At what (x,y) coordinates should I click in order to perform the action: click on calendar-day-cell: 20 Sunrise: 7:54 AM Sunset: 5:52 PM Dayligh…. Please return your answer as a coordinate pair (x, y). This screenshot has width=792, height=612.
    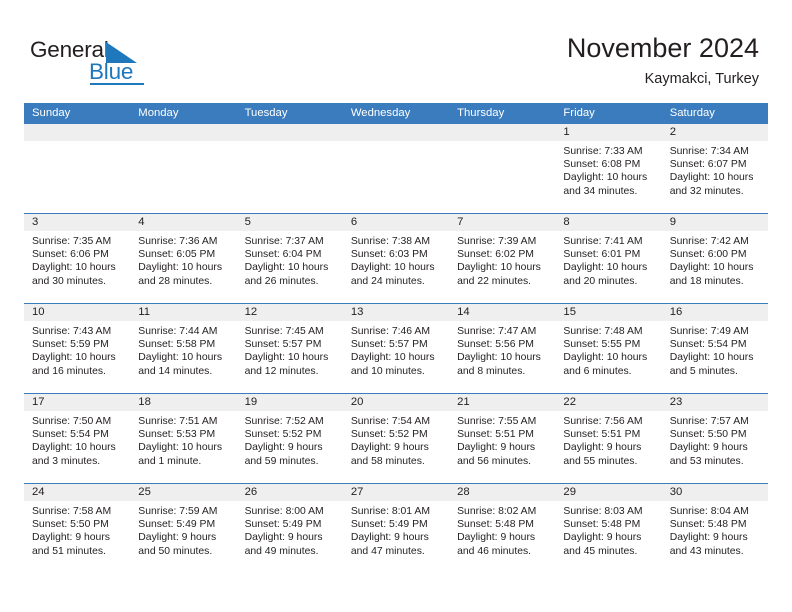
    Looking at the image, I should click on (396, 438).